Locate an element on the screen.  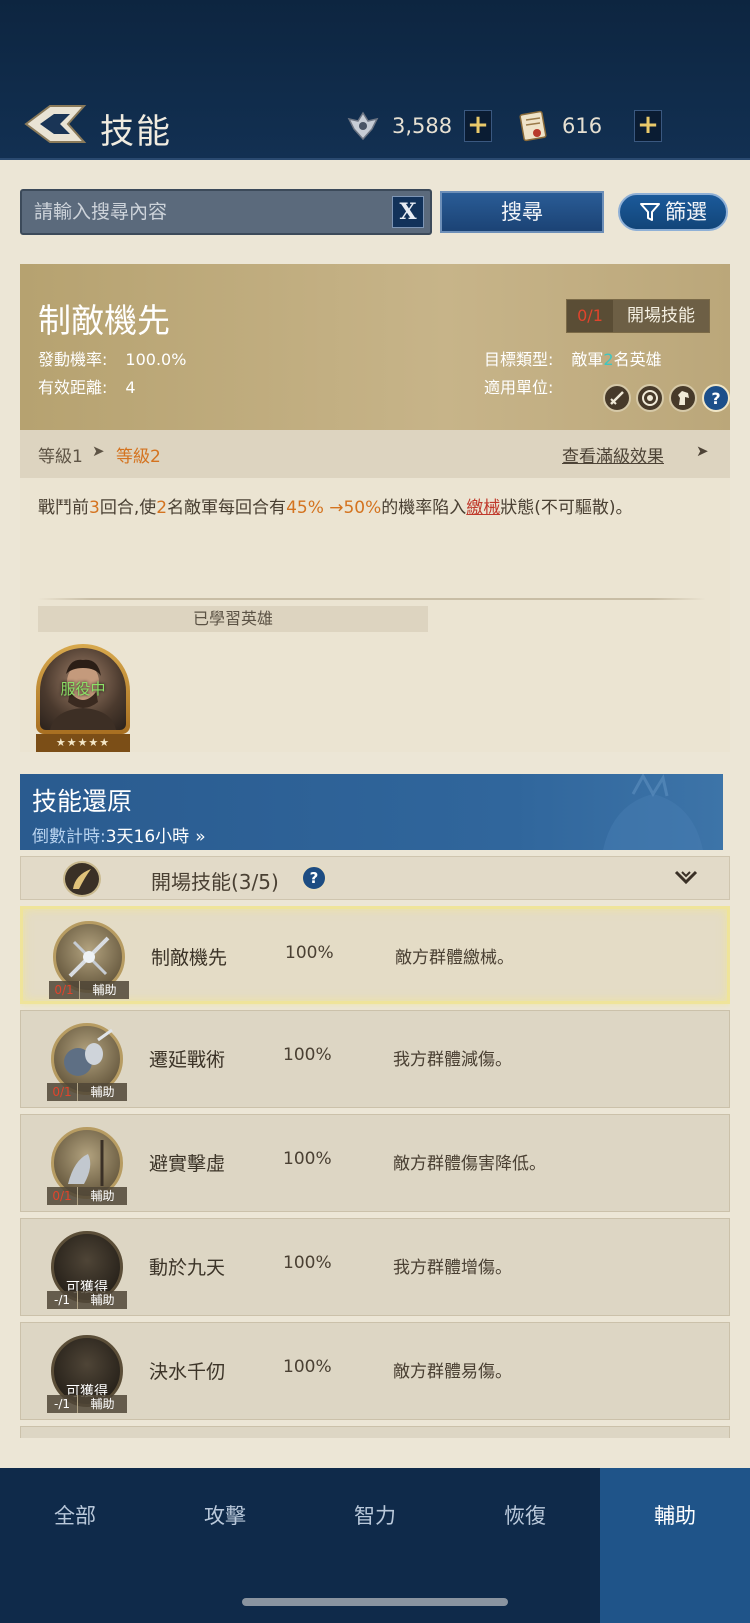
target-type: 目標類型: 敵軍2名英雄 is located at coordinates (573, 358).